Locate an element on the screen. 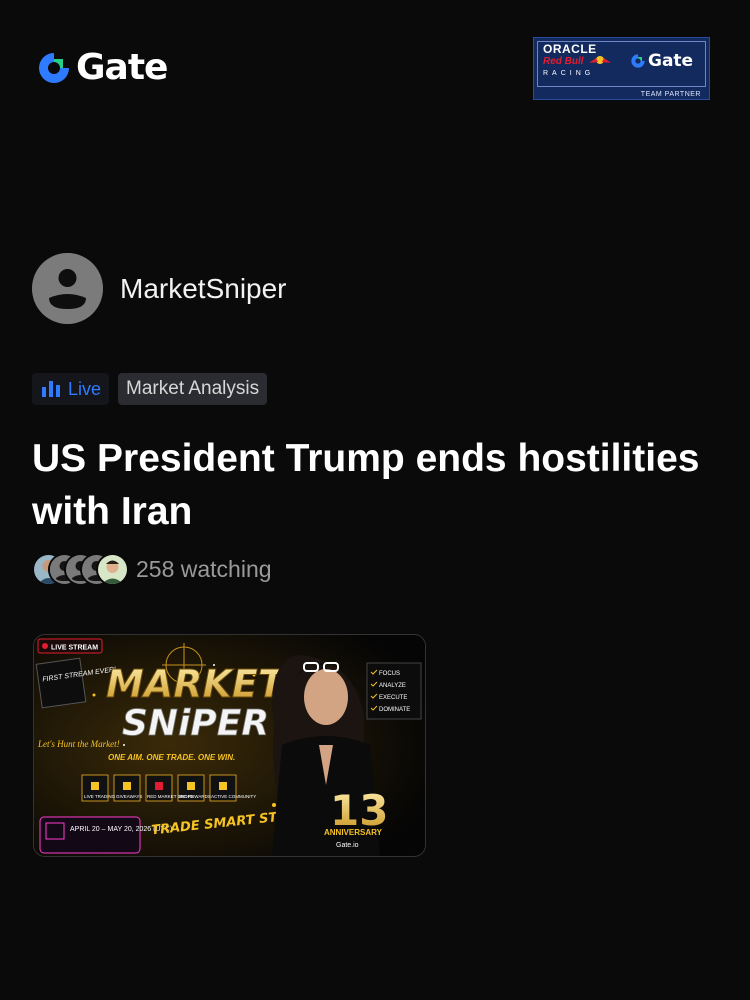 This screenshot has width=750, height=1000. avatar-placeholder-icon is located at coordinates (67, 288).